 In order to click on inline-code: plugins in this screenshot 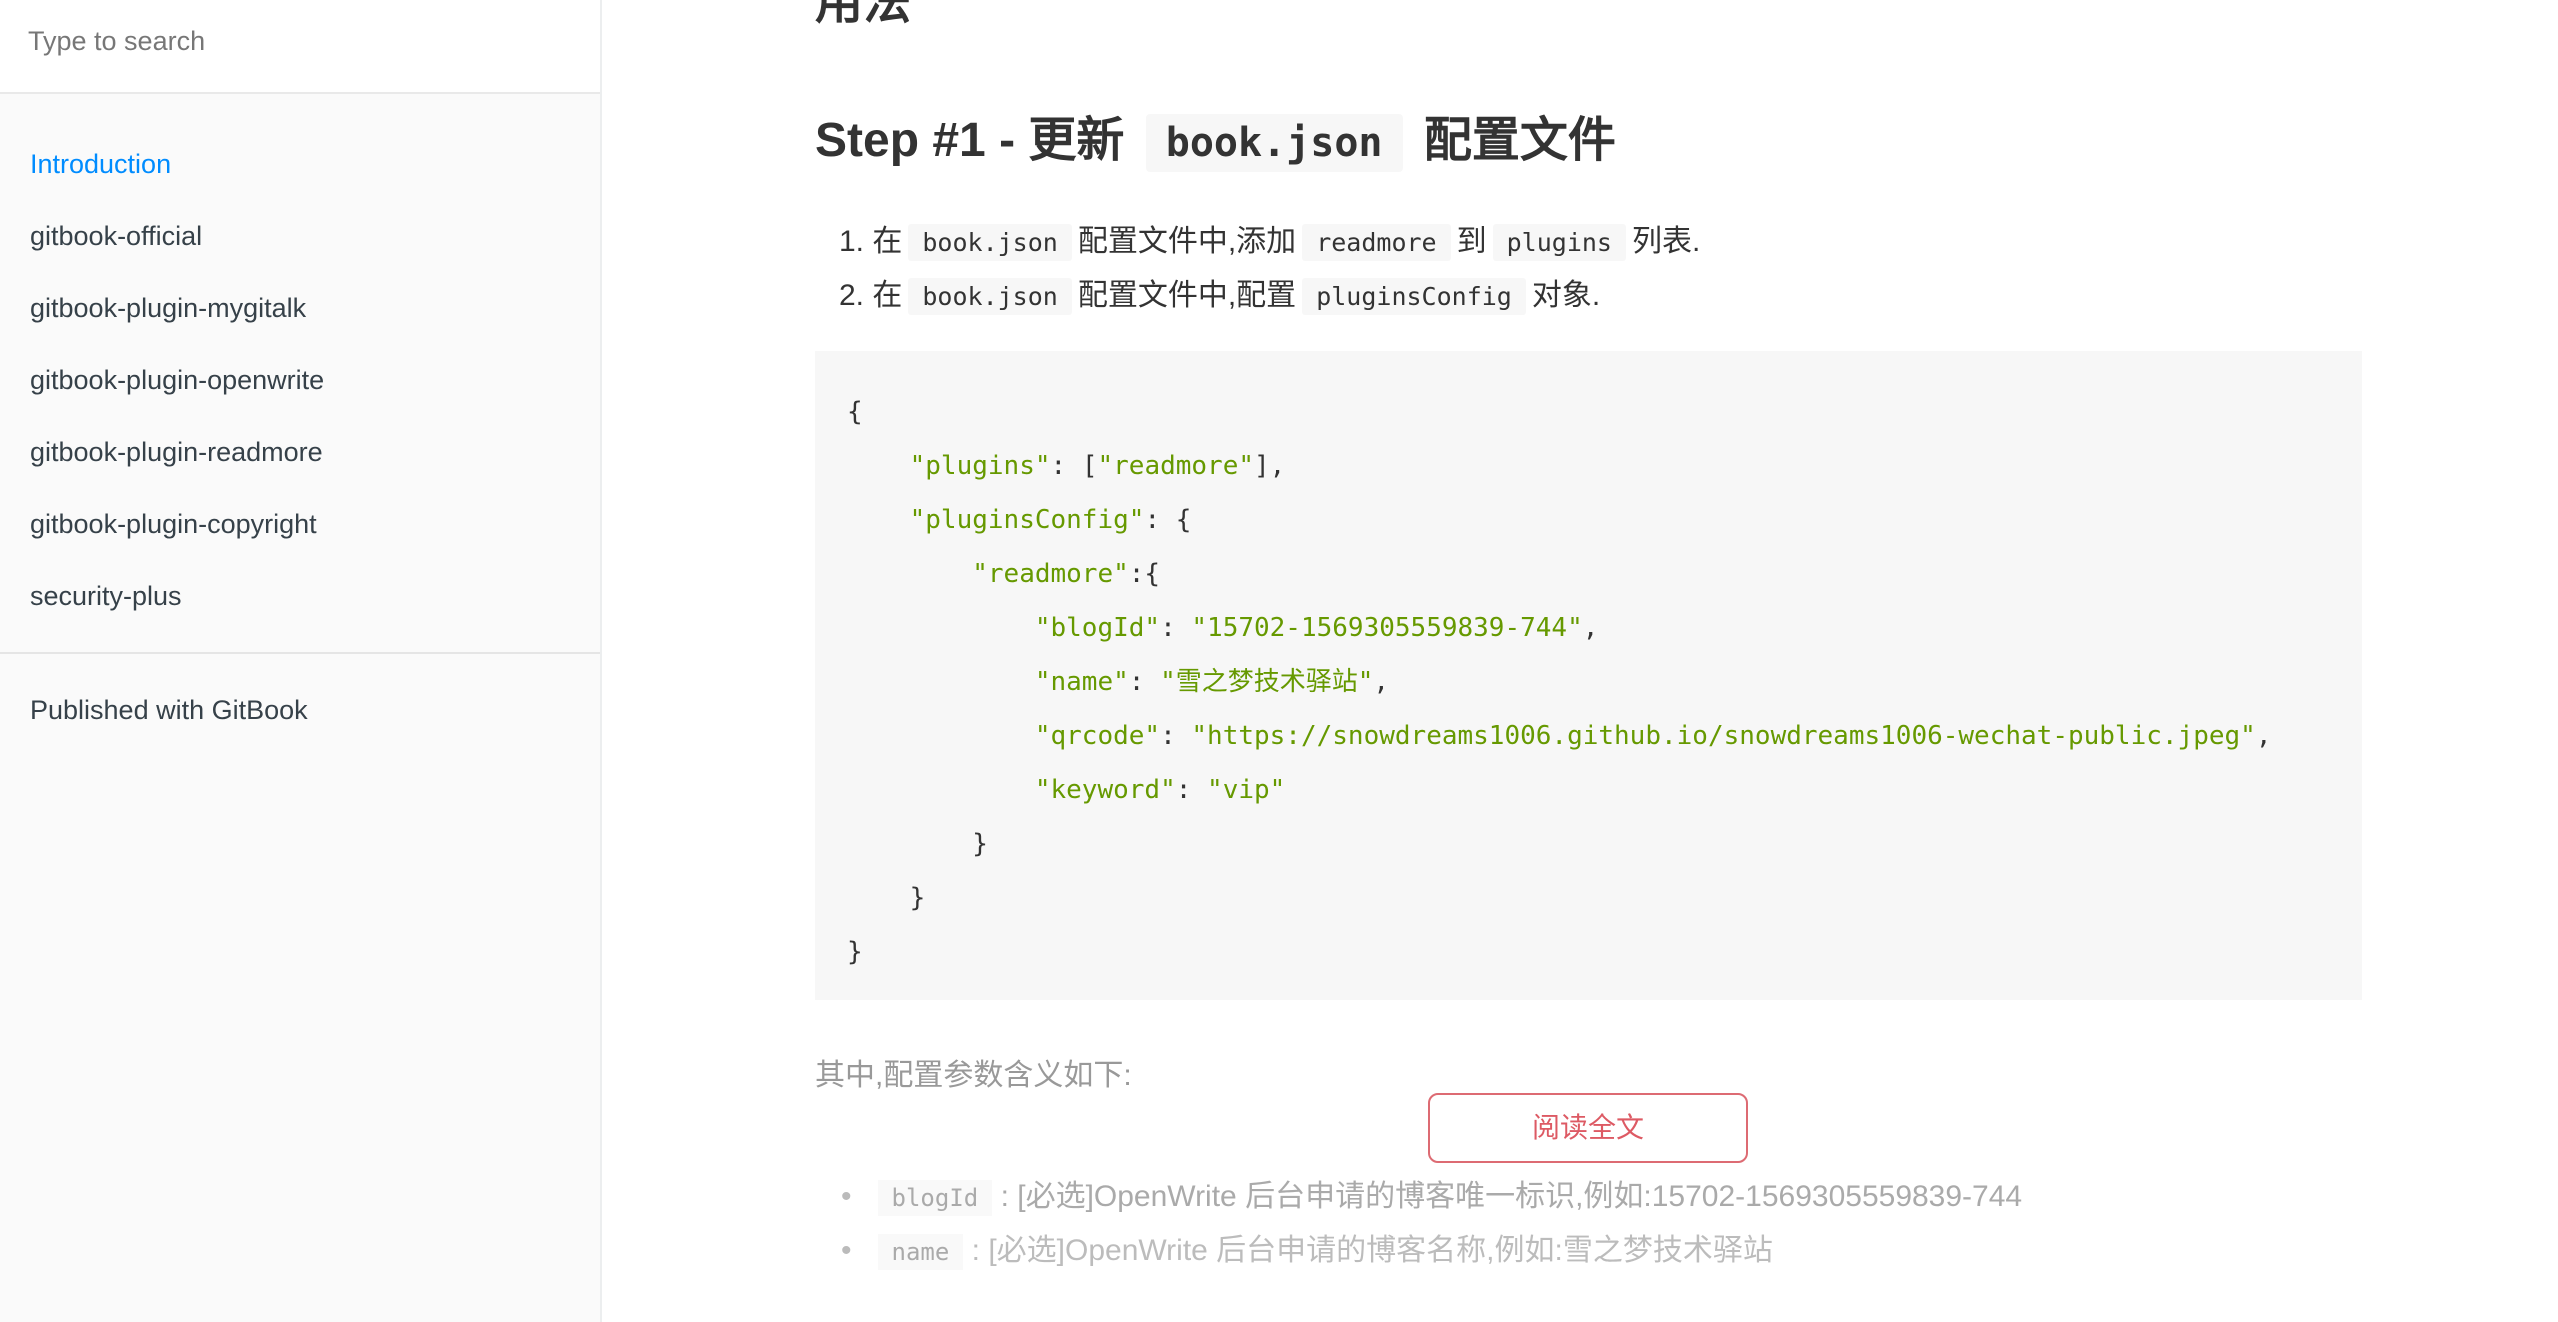, I will do `click(1559, 242)`.